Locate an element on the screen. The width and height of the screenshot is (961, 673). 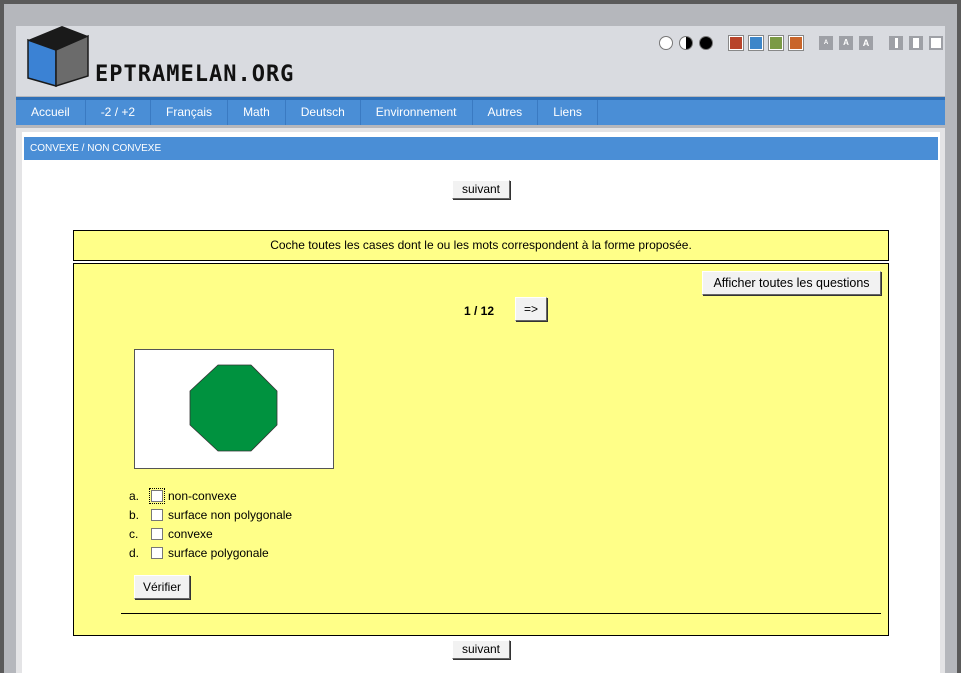
answer-label: surface non polygonale is located at coordinates (230, 514).